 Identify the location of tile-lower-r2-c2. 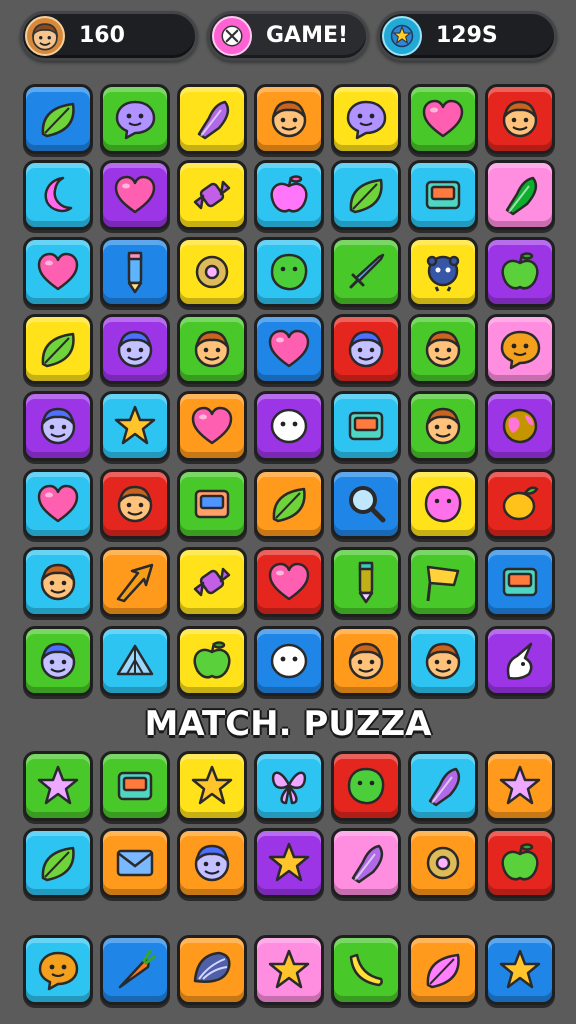
(135, 863).